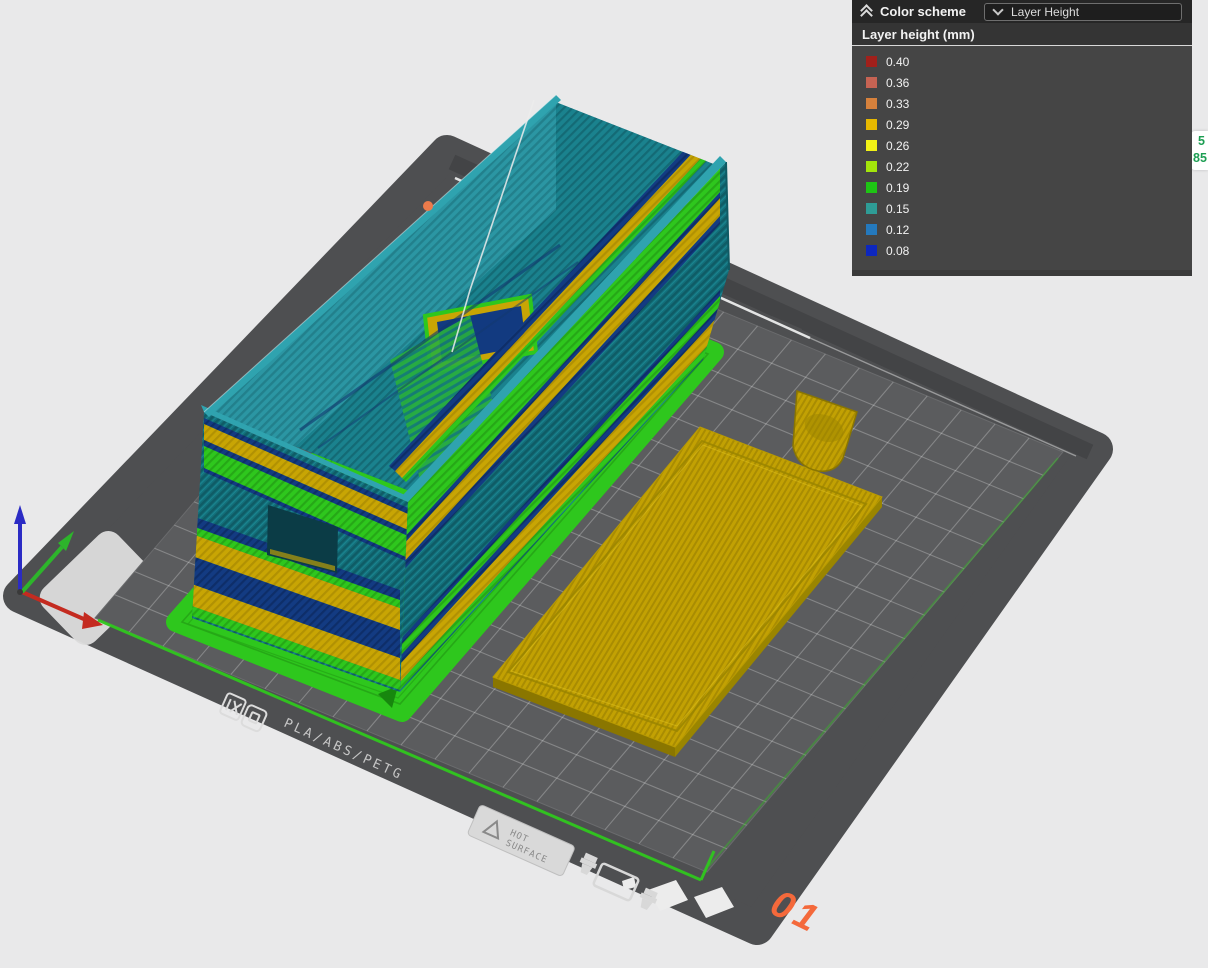 The height and width of the screenshot is (968, 1208). I want to click on legend-item: 0.12, so click(1022, 229).